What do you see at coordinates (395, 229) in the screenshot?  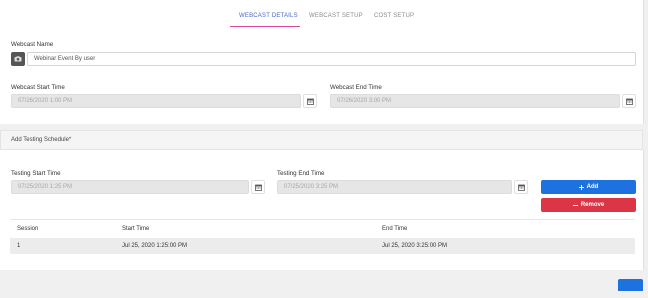 I see `table-header-end-time: End Time` at bounding box center [395, 229].